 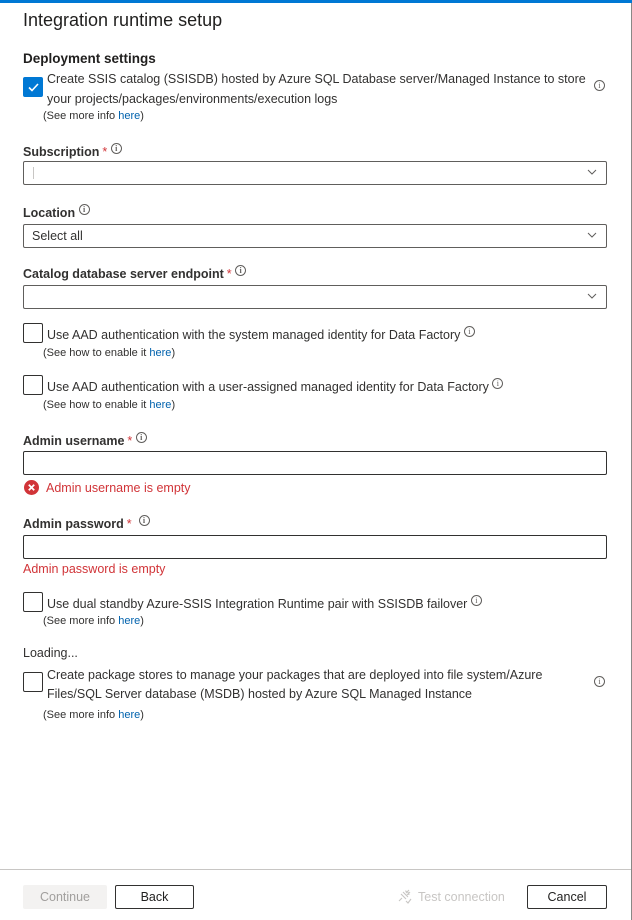 I want to click on admin-username-input, so click(x=315, y=463).